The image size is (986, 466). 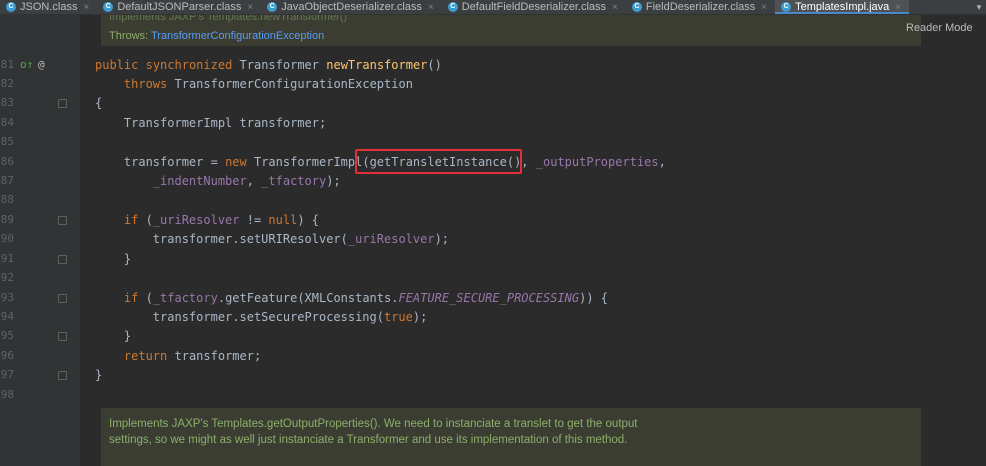 What do you see at coordinates (7, 355) in the screenshot?
I see `line-number: 96` at bounding box center [7, 355].